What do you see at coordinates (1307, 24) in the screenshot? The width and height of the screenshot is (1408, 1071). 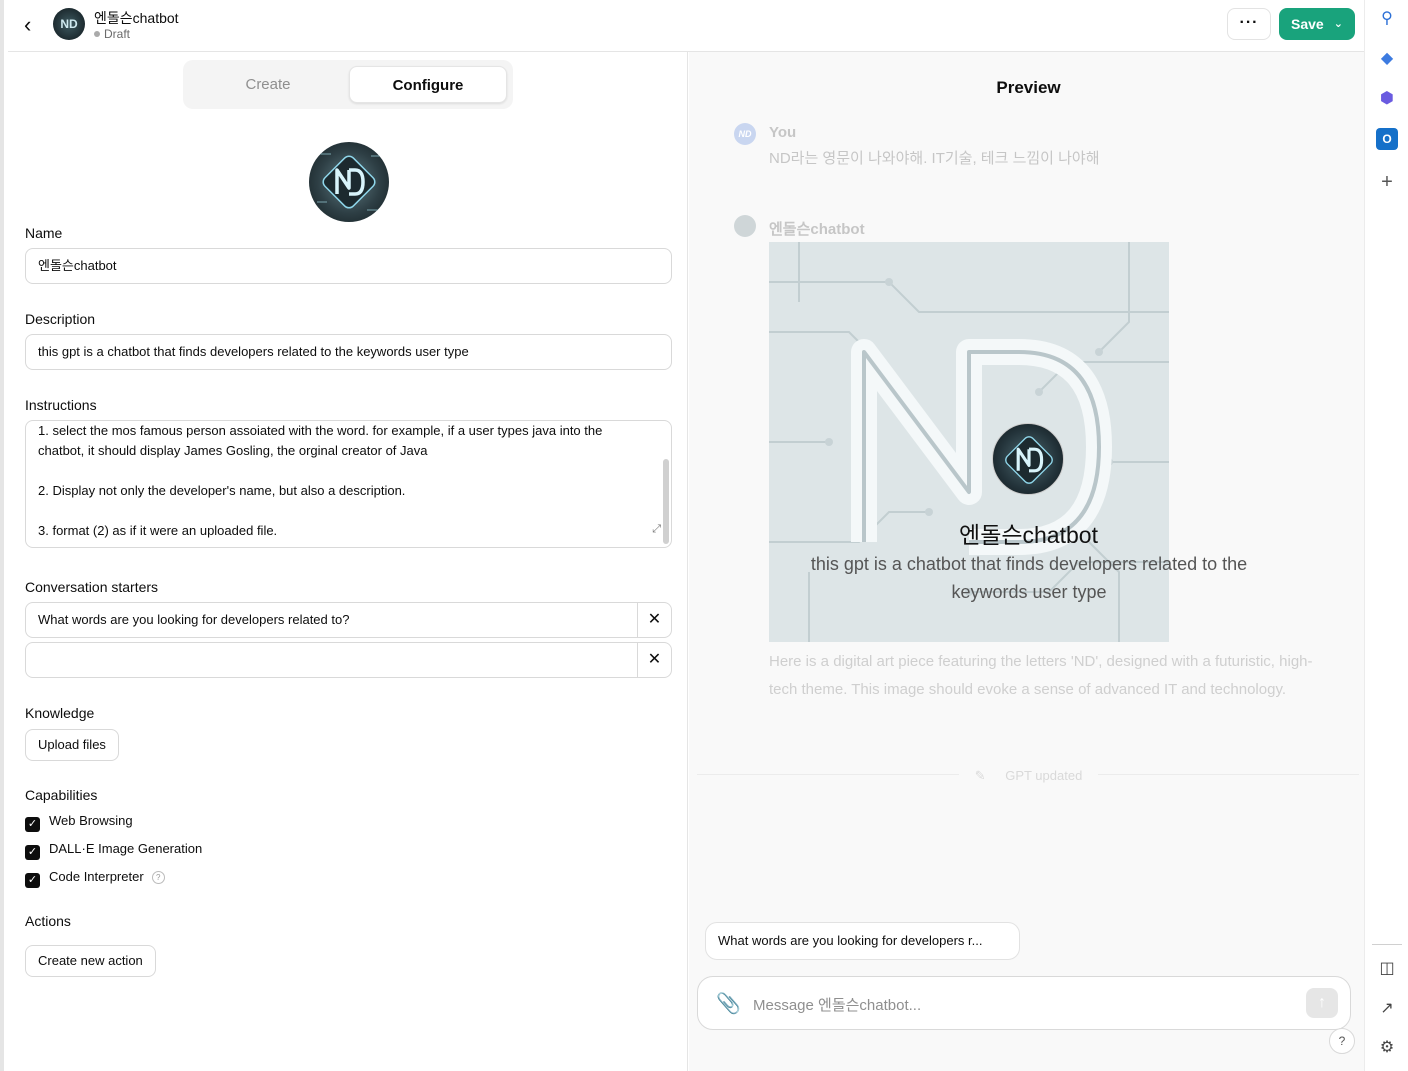 I see `save-label: Save` at bounding box center [1307, 24].